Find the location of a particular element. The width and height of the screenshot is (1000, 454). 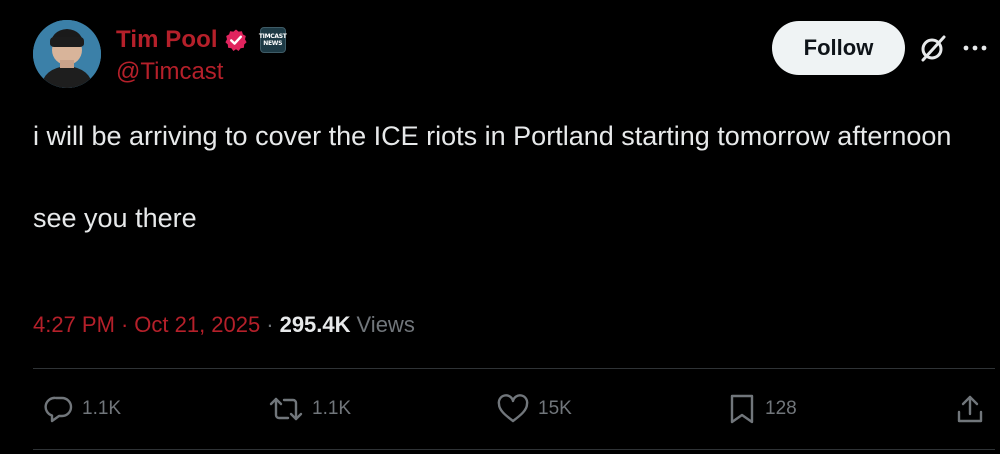

avatar-image is located at coordinates (67, 54).